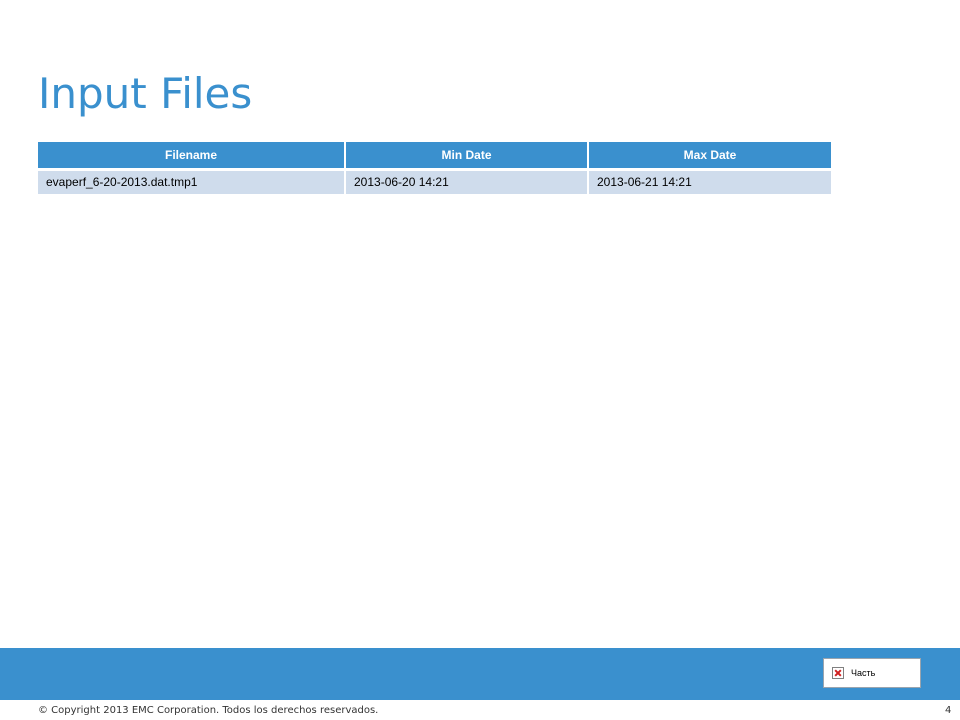 The height and width of the screenshot is (720, 960). I want to click on header-min-date: Min Date, so click(467, 156).